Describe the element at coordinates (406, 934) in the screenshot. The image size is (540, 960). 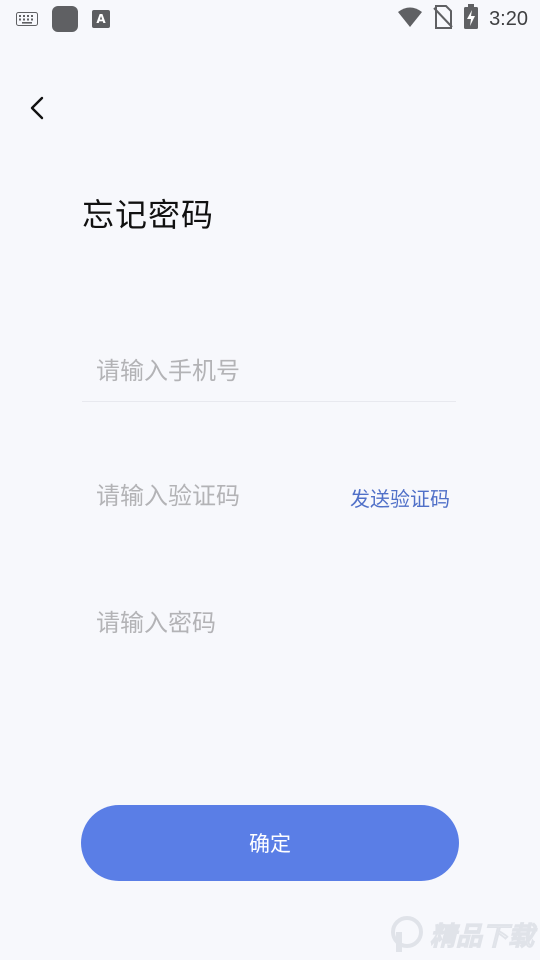
I see `watermark-logo-icon` at that location.